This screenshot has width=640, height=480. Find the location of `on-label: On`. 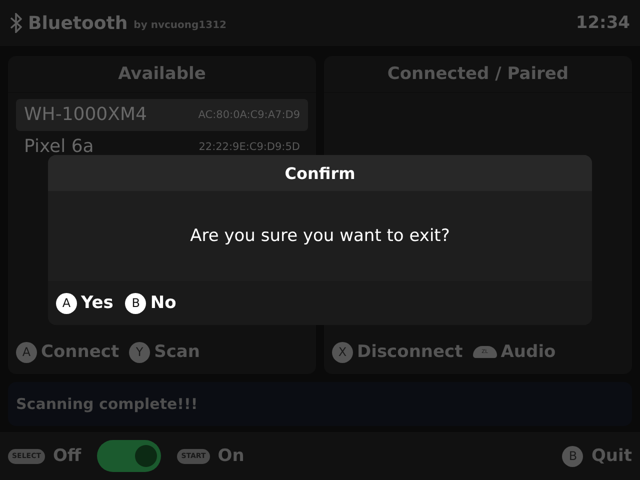

on-label: On is located at coordinates (231, 456).